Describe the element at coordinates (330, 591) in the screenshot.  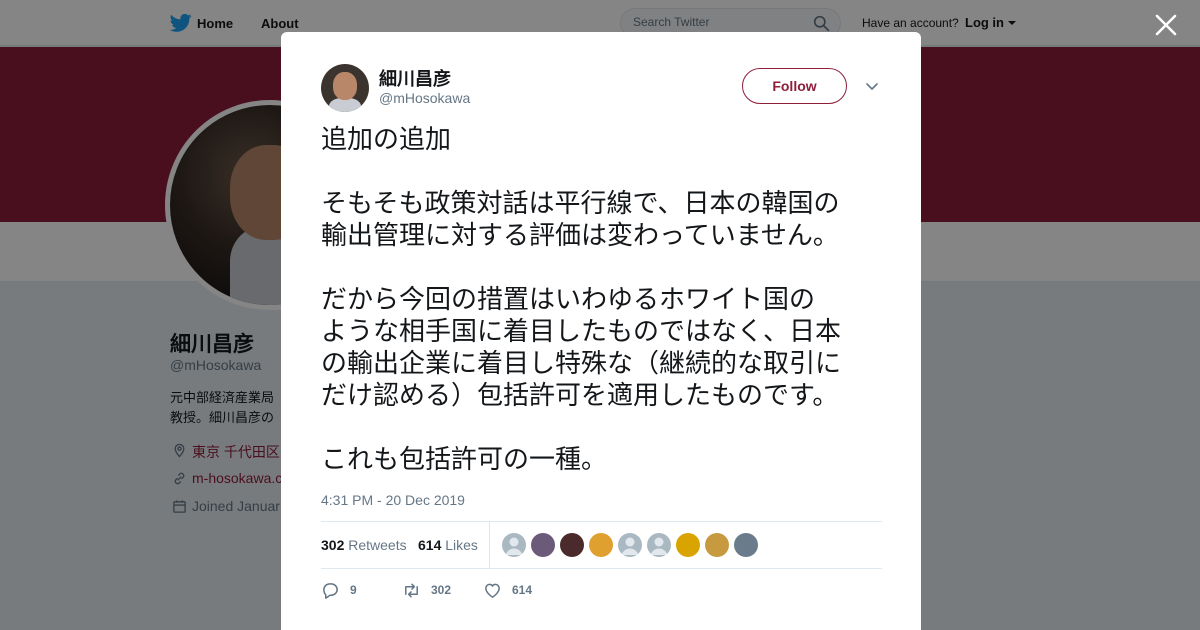
I see `reply-icon` at that location.